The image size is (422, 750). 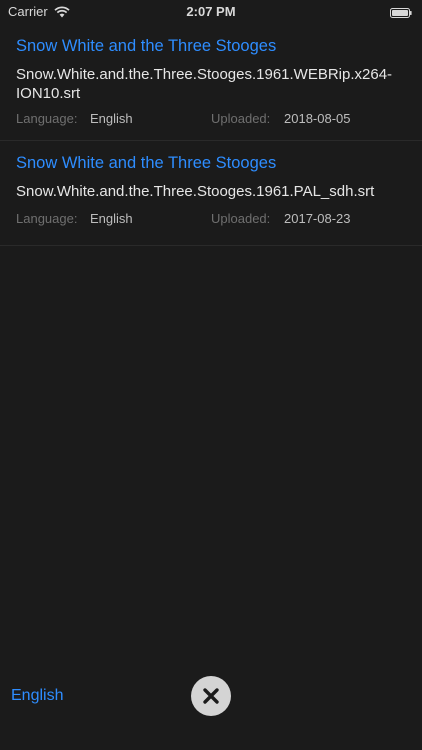 I want to click on uploaded-value: 2018-08-05, so click(x=317, y=118).